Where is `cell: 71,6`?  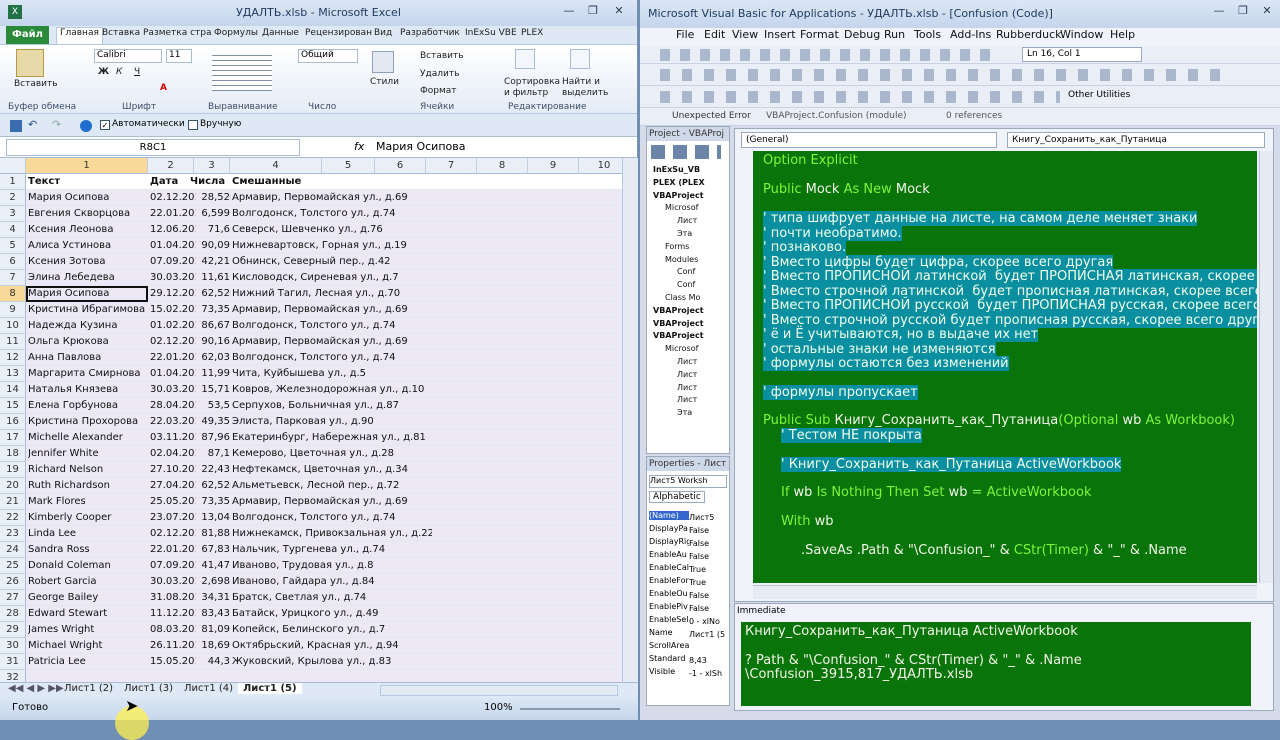 cell: 71,6 is located at coordinates (210, 230).